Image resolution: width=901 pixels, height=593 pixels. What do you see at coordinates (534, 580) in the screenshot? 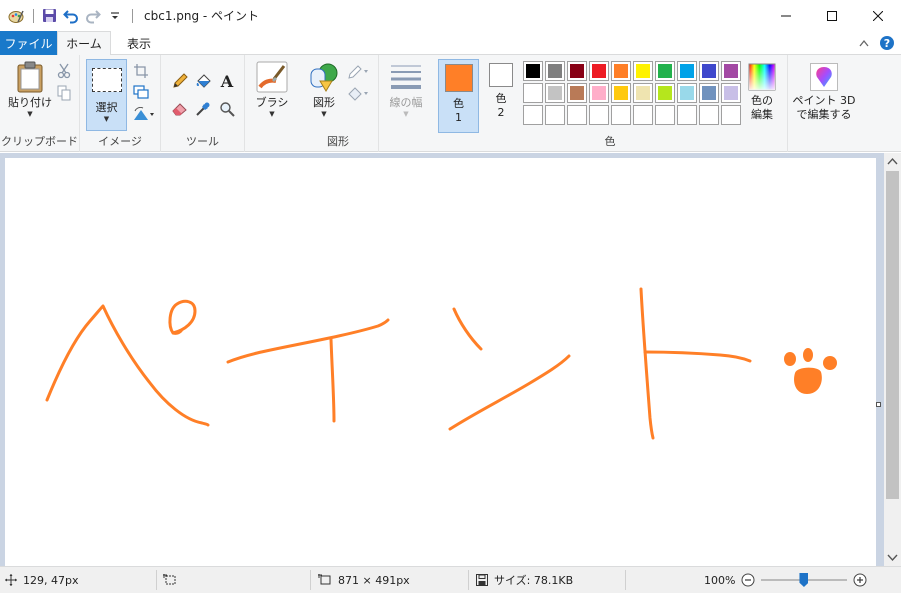
I see `file-size-text: サイズ: 78.1KB` at bounding box center [534, 580].